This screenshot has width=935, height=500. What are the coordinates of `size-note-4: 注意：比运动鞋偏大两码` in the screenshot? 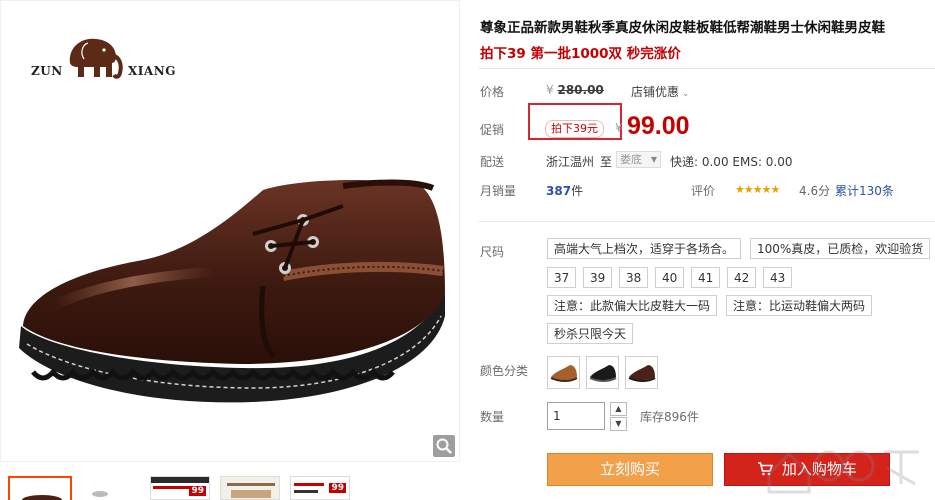 It's located at (799, 305).